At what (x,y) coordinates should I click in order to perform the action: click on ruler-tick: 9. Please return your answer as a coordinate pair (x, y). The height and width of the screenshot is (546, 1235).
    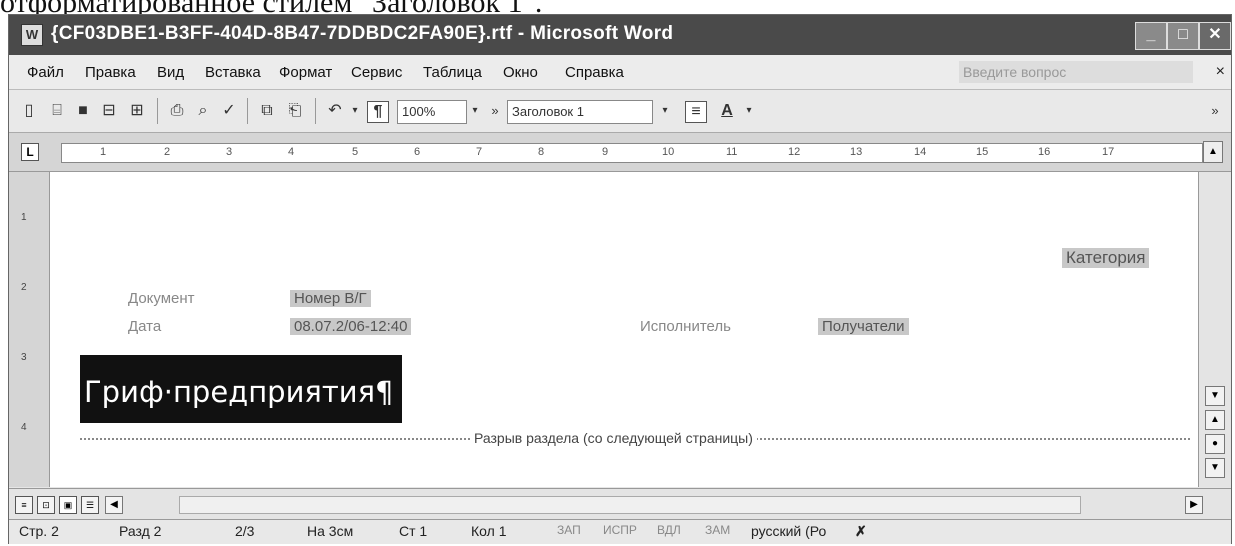
    Looking at the image, I should click on (605, 152).